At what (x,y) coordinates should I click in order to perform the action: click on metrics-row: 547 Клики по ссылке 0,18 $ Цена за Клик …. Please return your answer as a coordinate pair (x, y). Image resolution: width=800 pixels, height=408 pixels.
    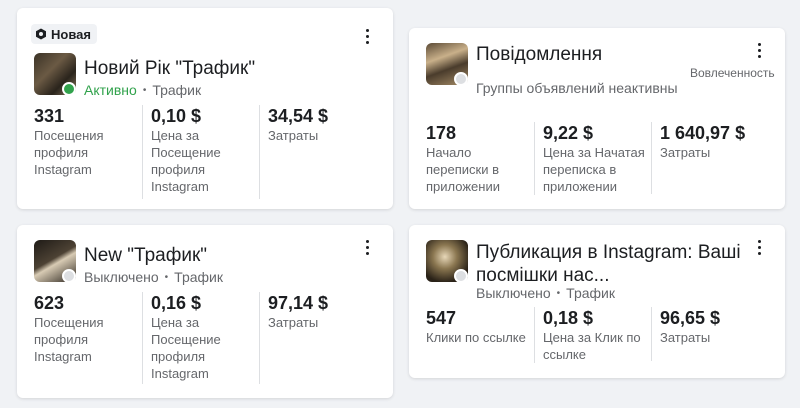
    Looking at the image, I should click on (593, 335).